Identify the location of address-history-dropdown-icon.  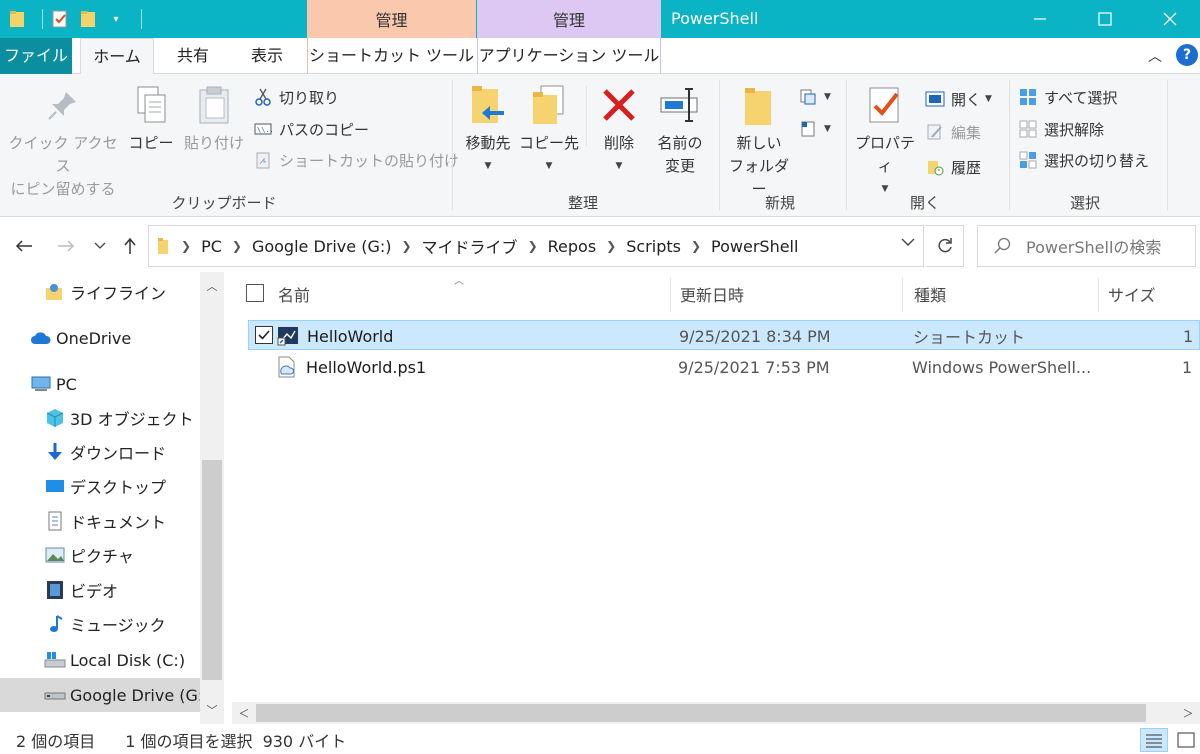
(908, 243).